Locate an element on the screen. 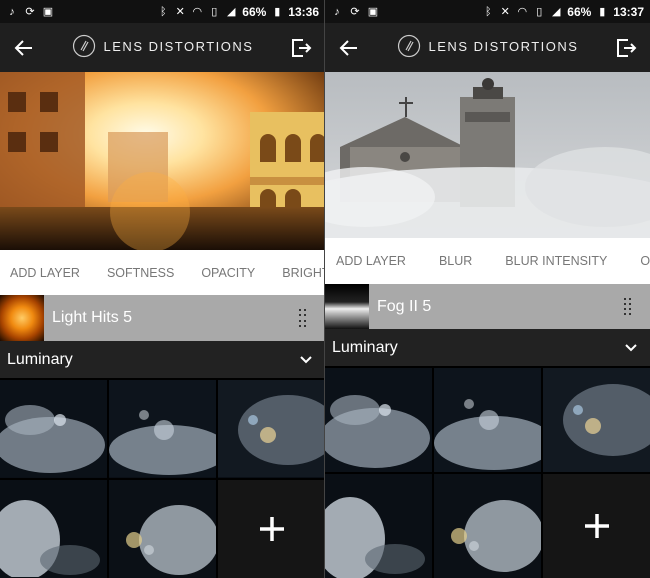 This screenshot has height=578, width=650. layer-name: Light Hits 5 is located at coordinates (92, 317).